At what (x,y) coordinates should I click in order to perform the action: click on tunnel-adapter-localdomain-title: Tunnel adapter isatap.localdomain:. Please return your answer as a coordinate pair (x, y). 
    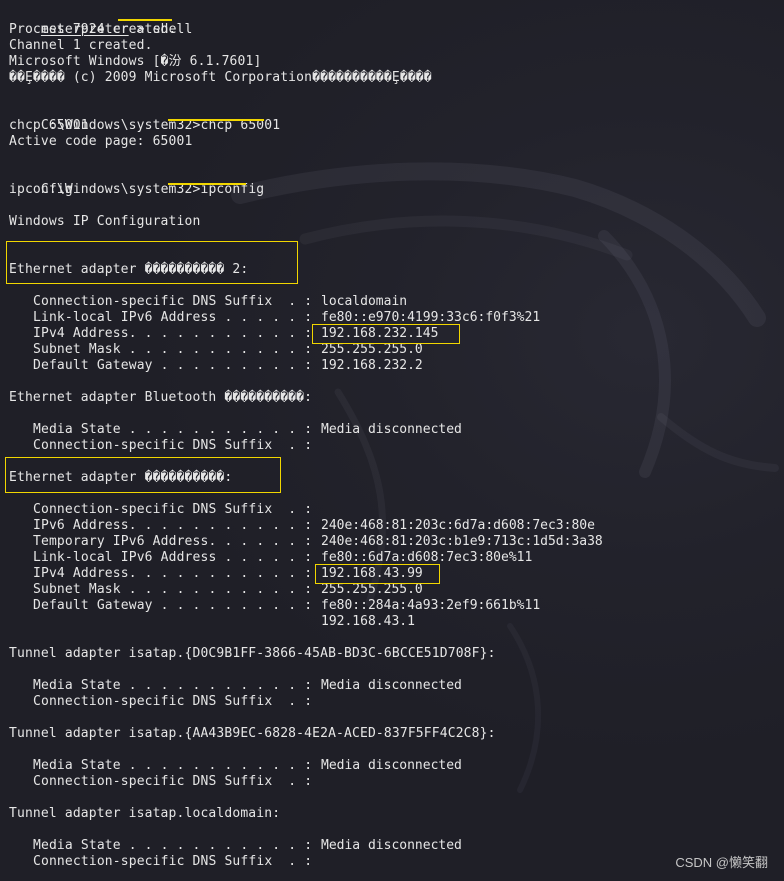
    Looking at the image, I should click on (145, 813).